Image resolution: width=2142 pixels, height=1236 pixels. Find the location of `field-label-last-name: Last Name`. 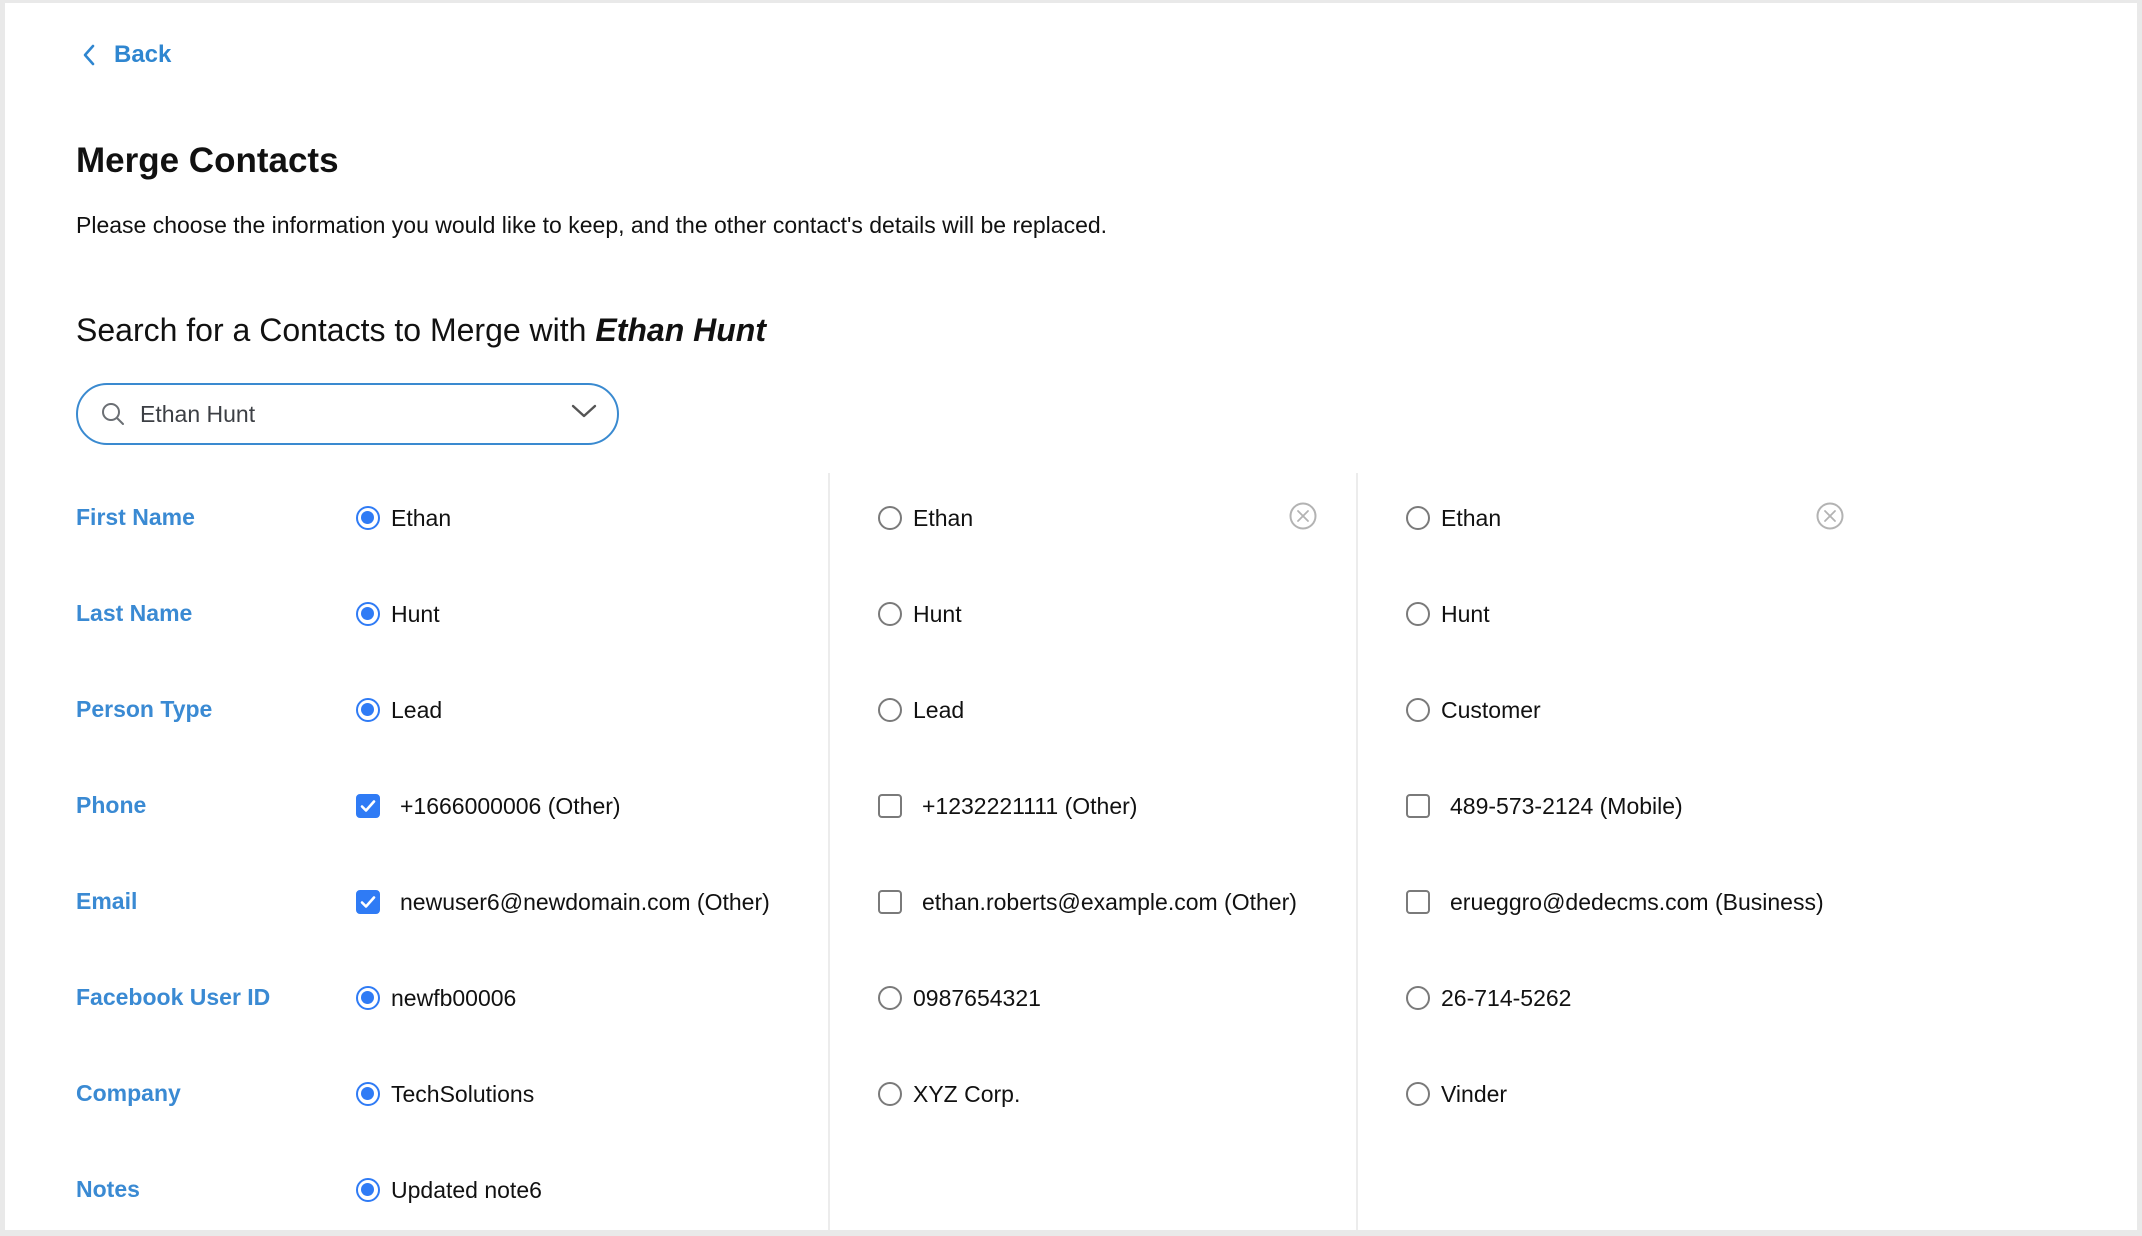

field-label-last-name: Last Name is located at coordinates (134, 613).